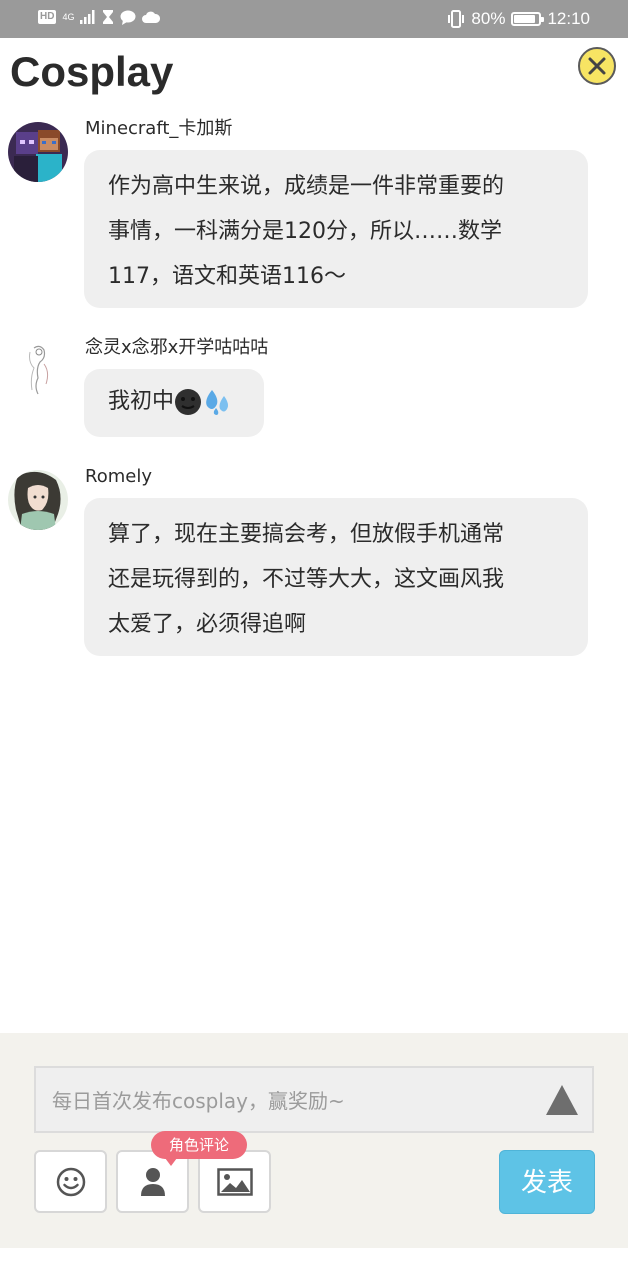 The height and width of the screenshot is (1280, 628). Describe the element at coordinates (87, 17) in the screenshot. I see `signal-icon` at that location.